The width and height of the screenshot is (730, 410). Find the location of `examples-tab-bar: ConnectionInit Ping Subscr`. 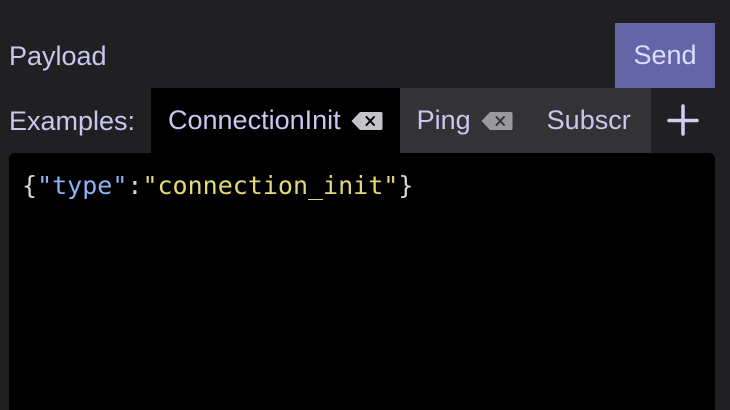

examples-tab-bar: ConnectionInit Ping Subscr is located at coordinates (401, 120).